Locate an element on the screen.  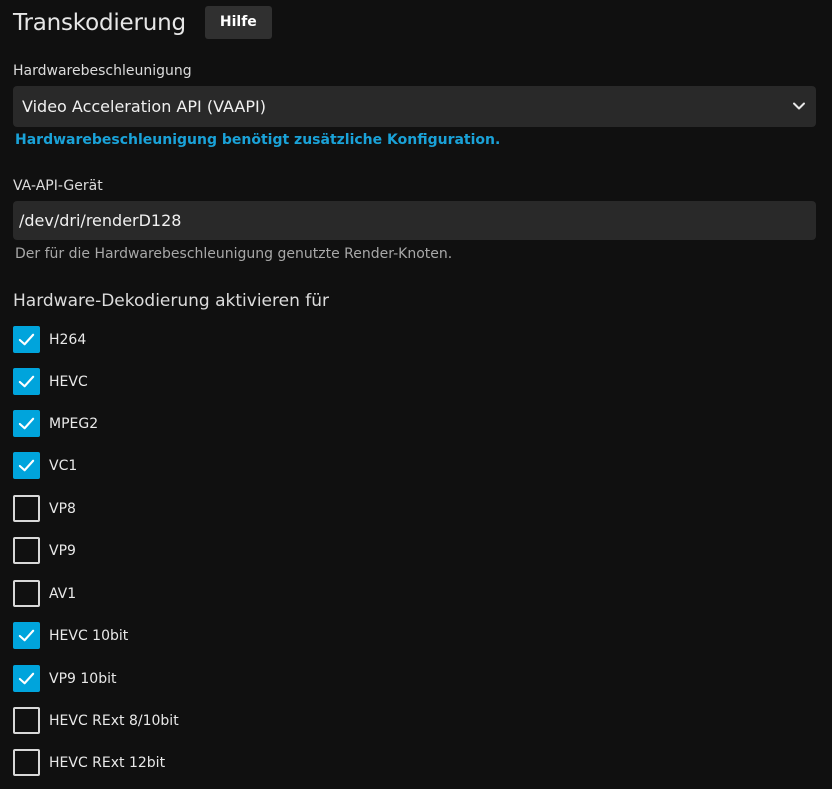
vaapi-device-input: /dev/dri/renderD128 is located at coordinates (414, 220).